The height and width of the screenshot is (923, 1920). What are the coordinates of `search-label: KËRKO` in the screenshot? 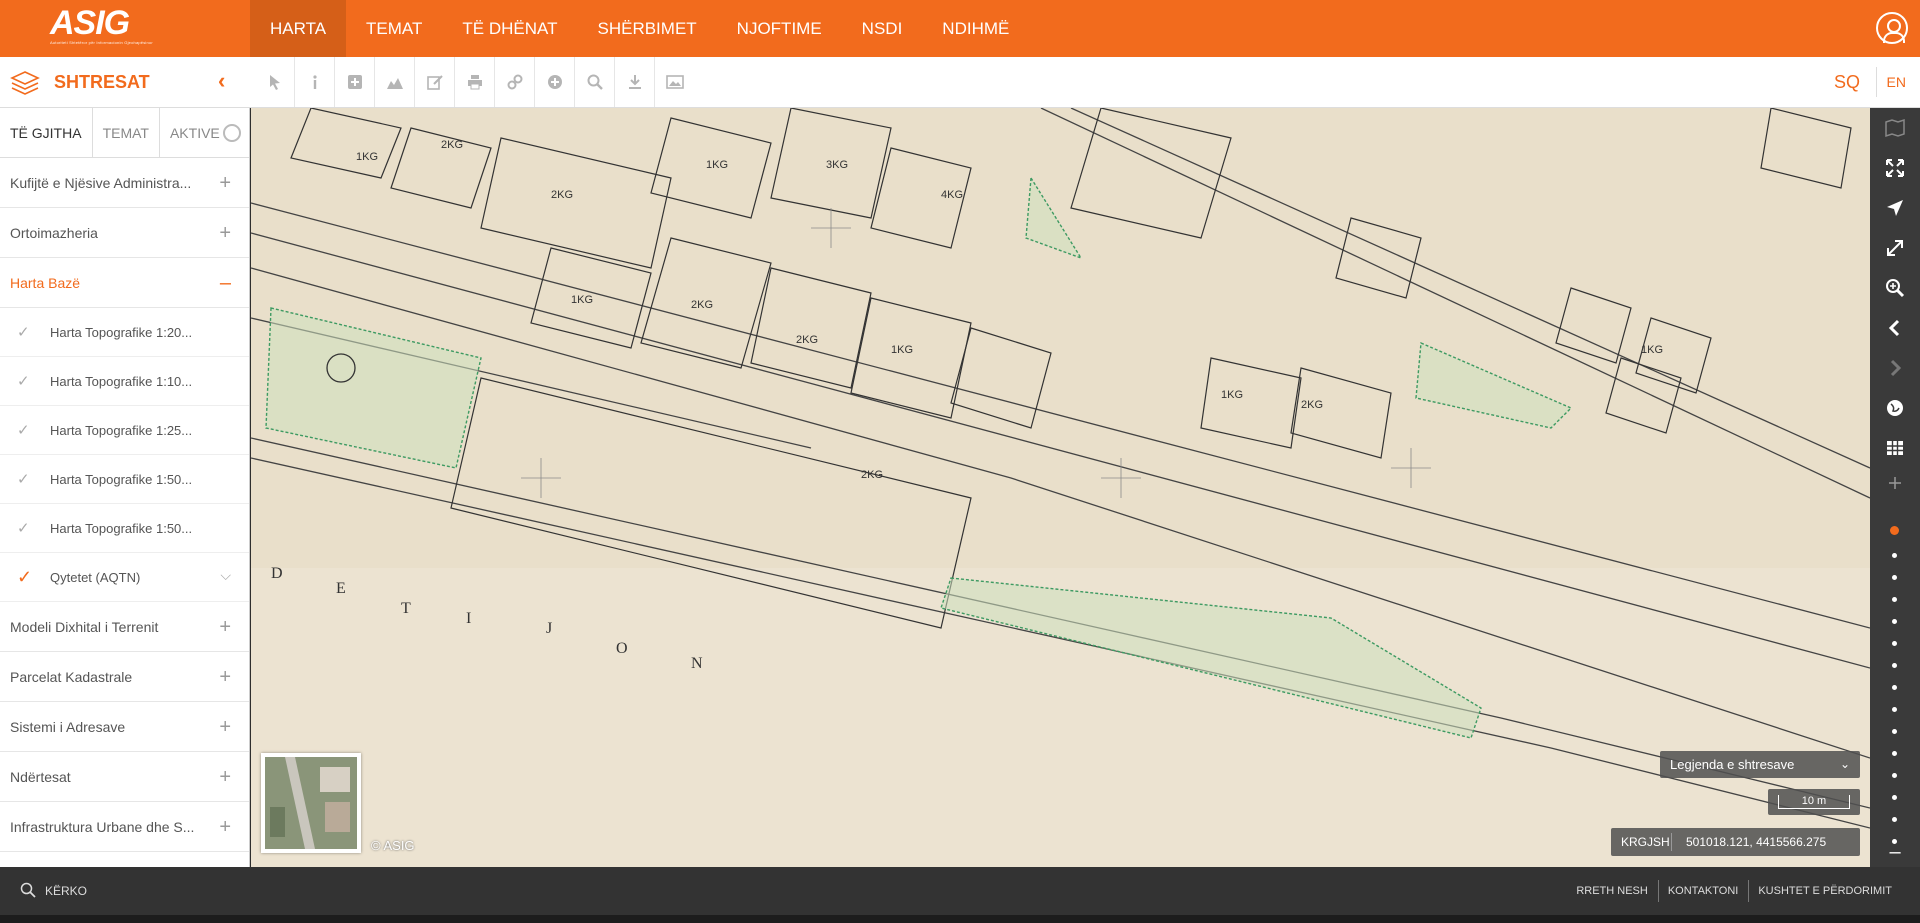 It's located at (66, 891).